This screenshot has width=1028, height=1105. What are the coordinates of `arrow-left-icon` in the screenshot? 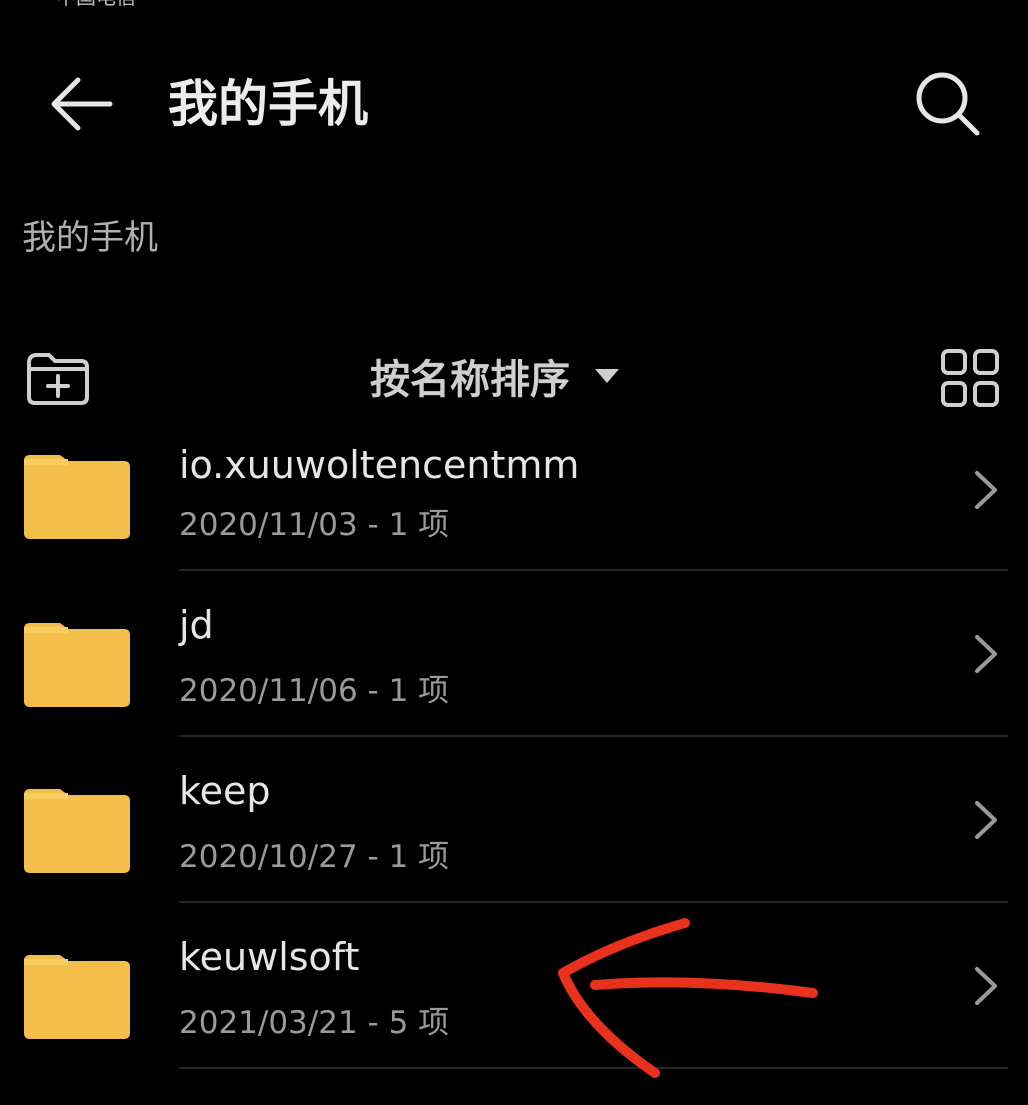 It's located at (82, 104).